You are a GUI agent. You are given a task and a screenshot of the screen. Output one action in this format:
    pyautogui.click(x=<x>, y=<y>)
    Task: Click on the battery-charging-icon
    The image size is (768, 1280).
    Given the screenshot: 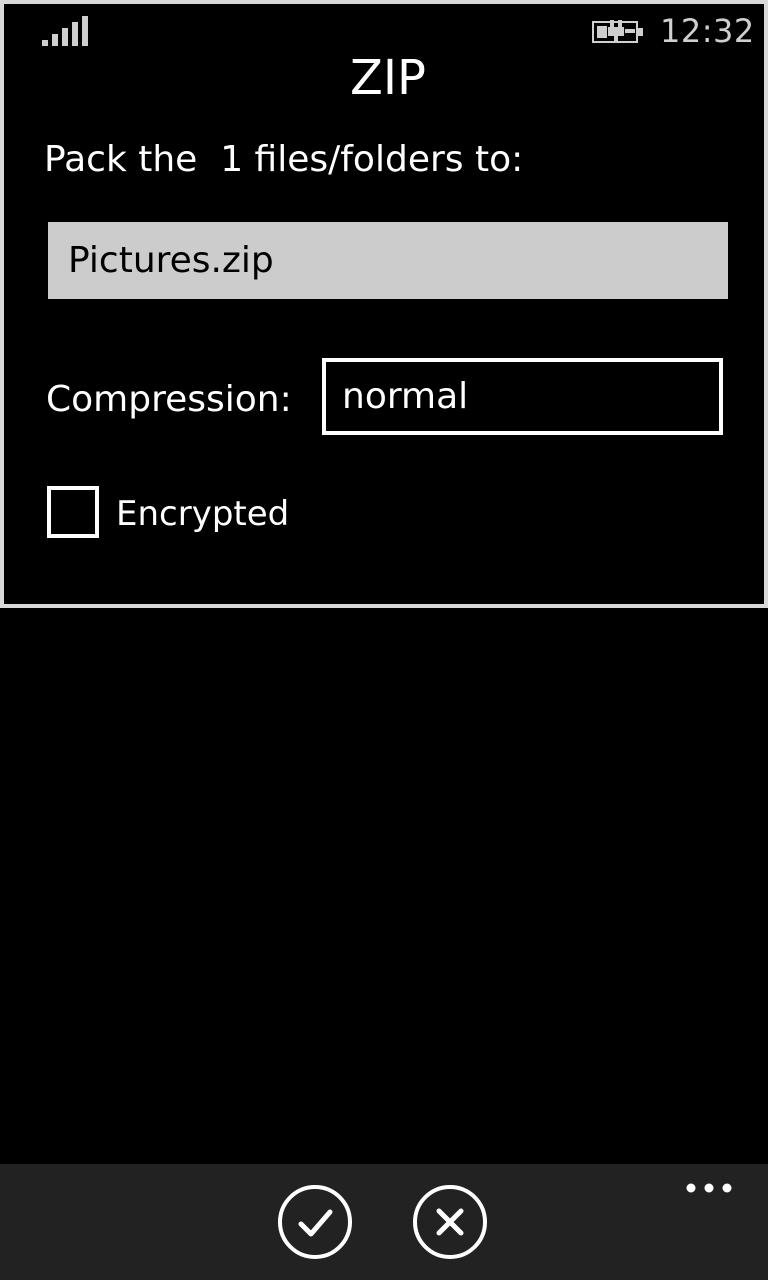 What is the action you would take?
    pyautogui.click(x=617, y=31)
    